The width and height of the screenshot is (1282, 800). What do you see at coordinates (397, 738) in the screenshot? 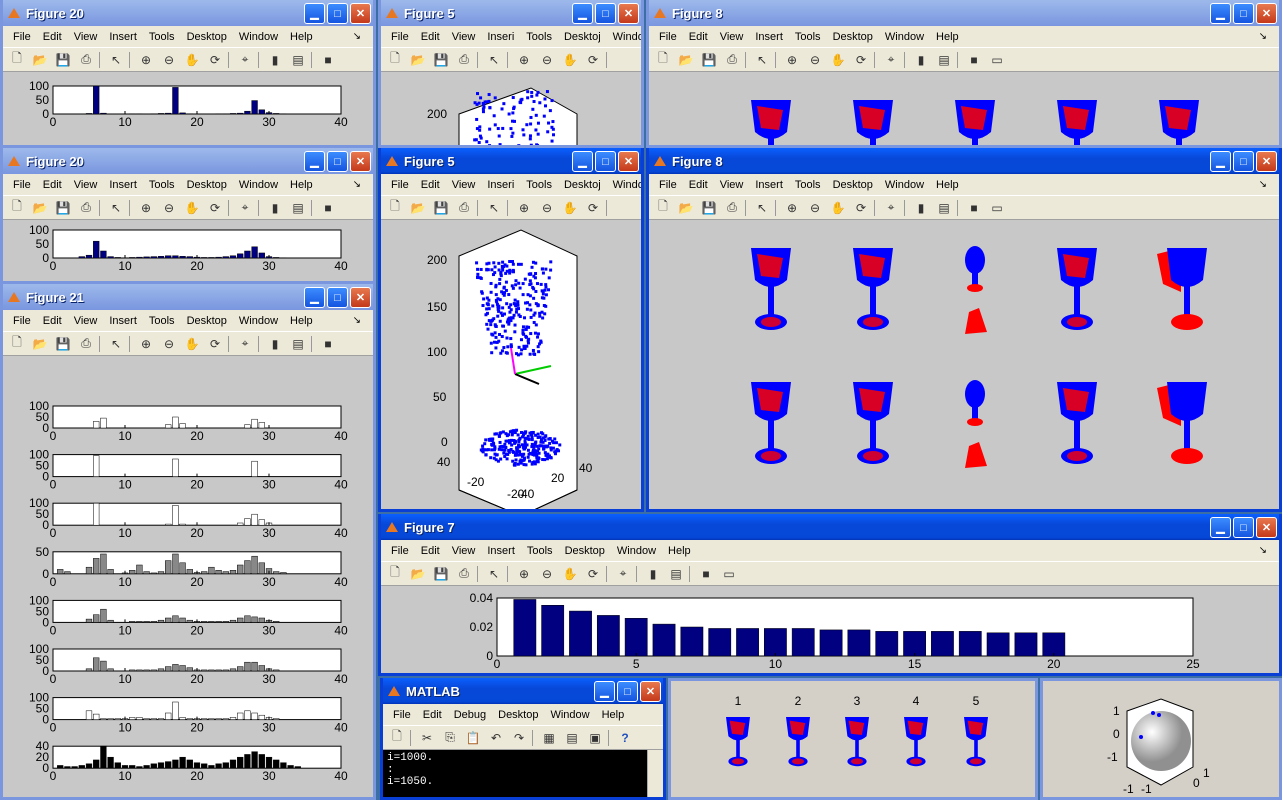
I see `new-file-icon: 🗋` at bounding box center [397, 738].